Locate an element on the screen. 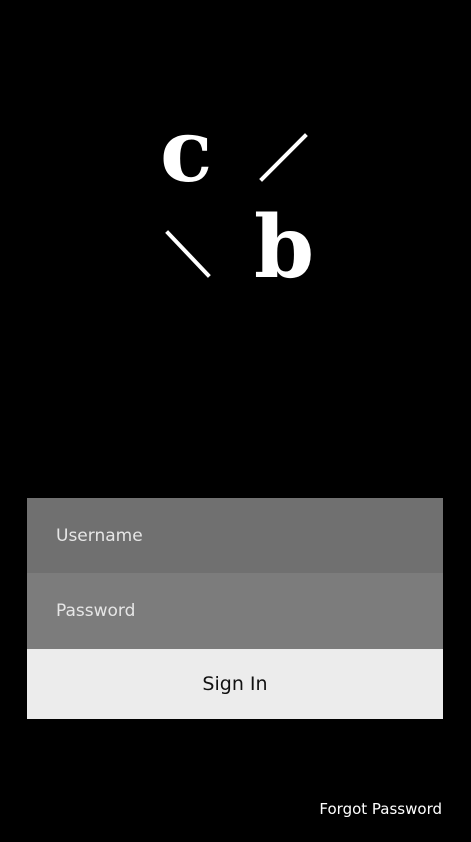 The image size is (471, 842). password-field is located at coordinates (235, 611).